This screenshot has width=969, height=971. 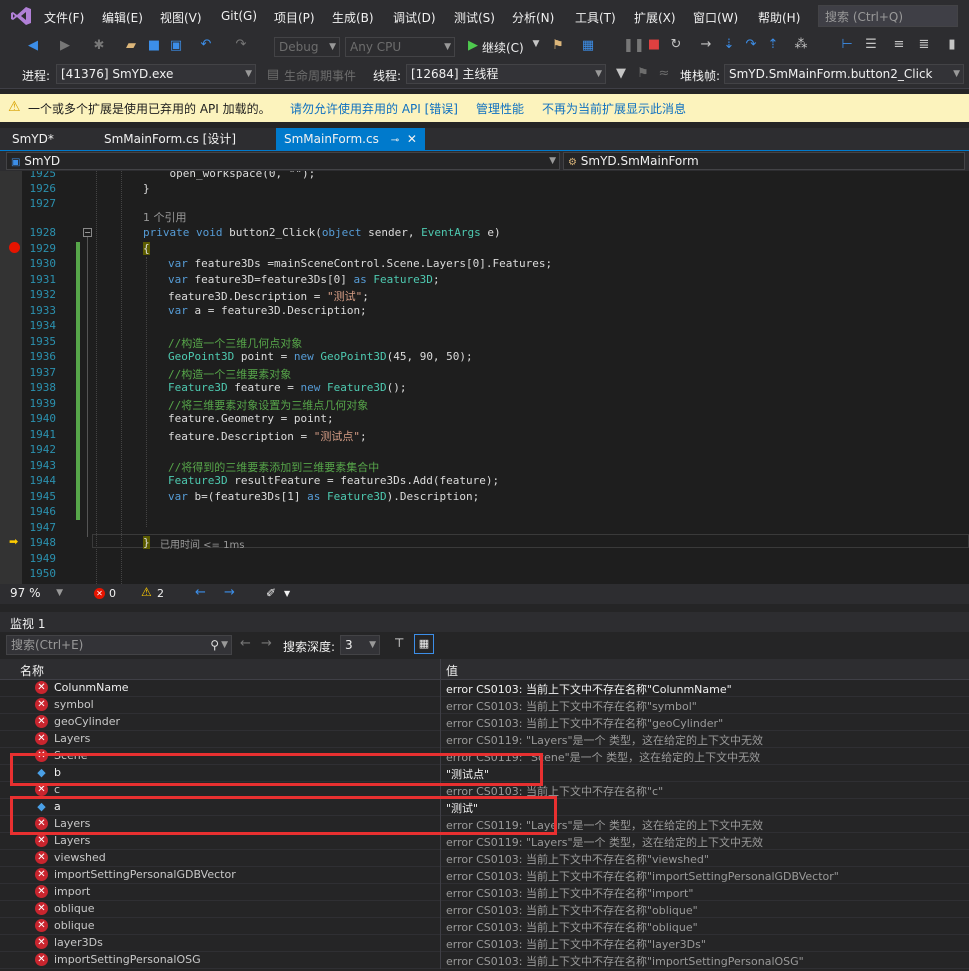 What do you see at coordinates (64, 17) in the screenshot?
I see `menu-file: 文件(F)` at bounding box center [64, 17].